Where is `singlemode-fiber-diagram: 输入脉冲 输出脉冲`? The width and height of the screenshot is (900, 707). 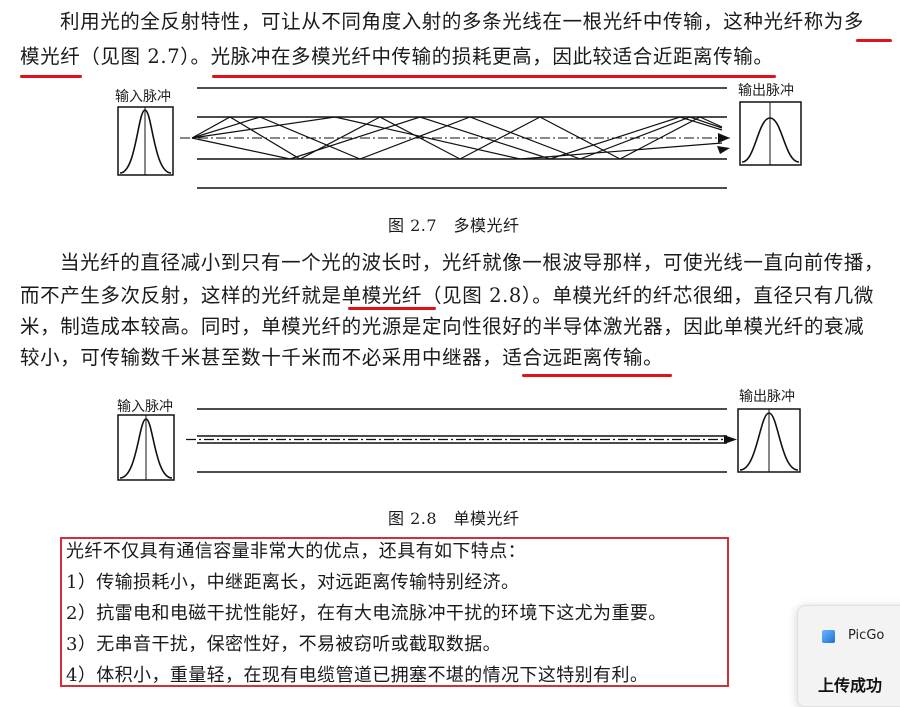 singlemode-fiber-diagram: 输入脉冲 输出脉冲 is located at coordinates (459, 435).